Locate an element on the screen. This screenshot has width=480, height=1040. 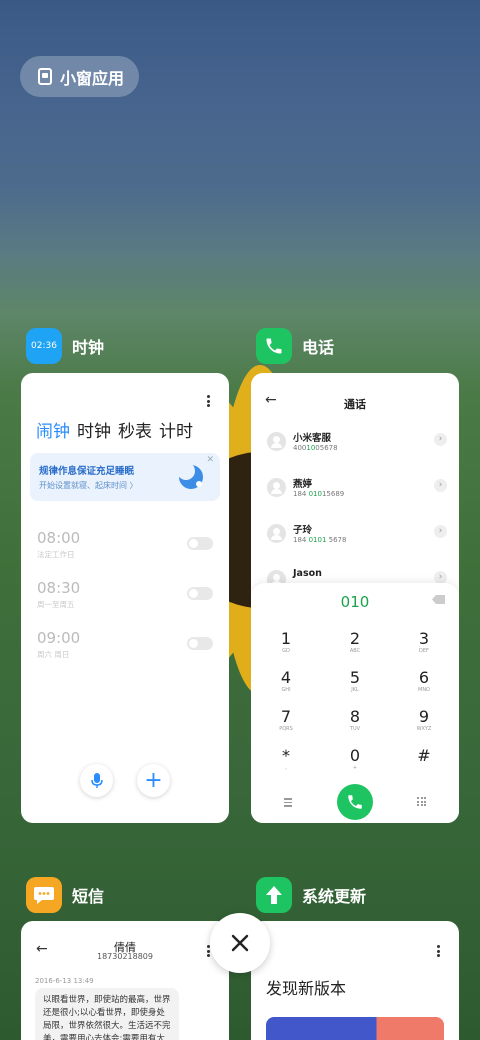
alarm-repeat: 周一至周五 is located at coordinates (56, 604).